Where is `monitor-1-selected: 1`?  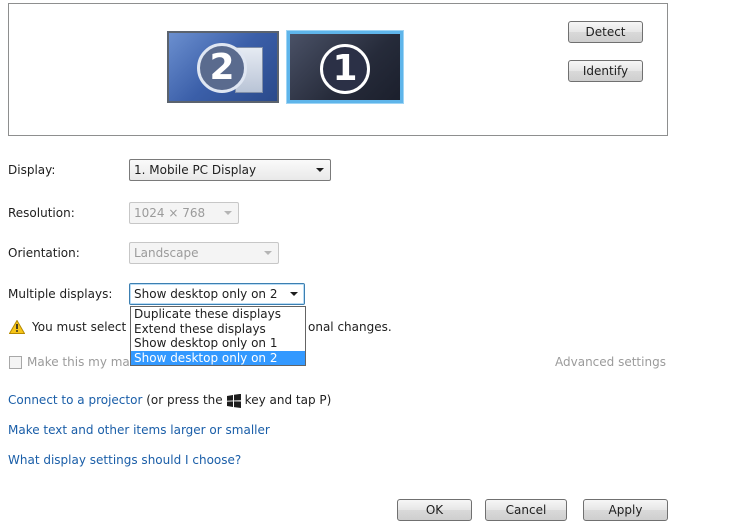
monitor-1-selected: 1 is located at coordinates (345, 67).